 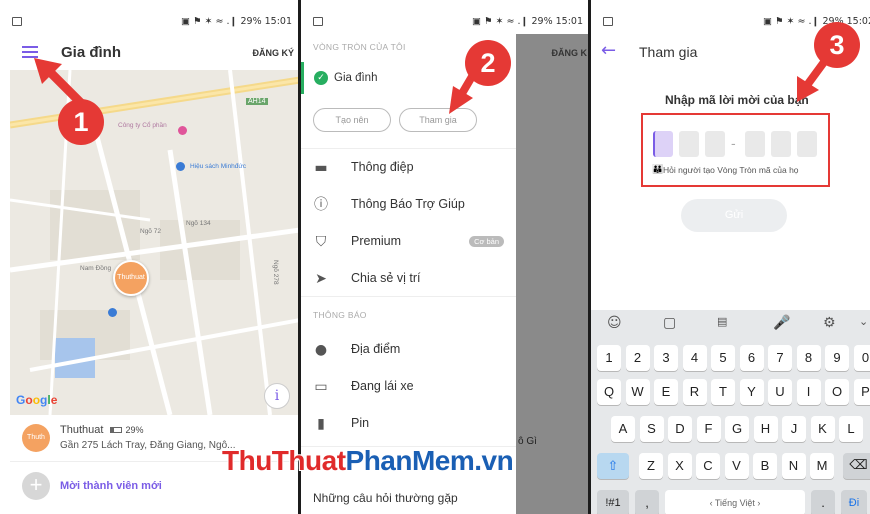 I want to click on key-f: F, so click(x=708, y=429).